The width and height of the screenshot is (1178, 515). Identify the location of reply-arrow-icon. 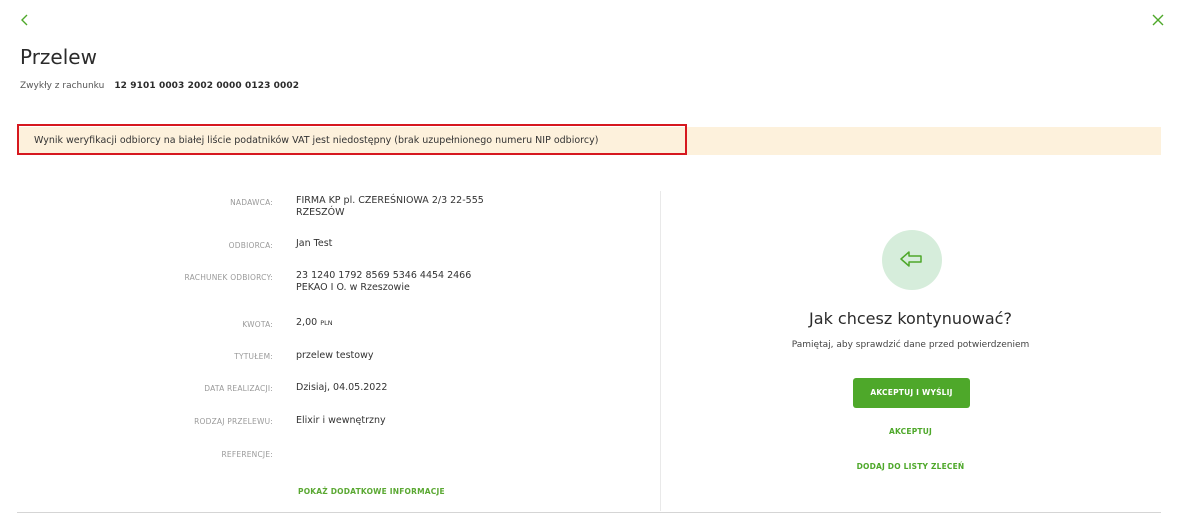
(911, 259).